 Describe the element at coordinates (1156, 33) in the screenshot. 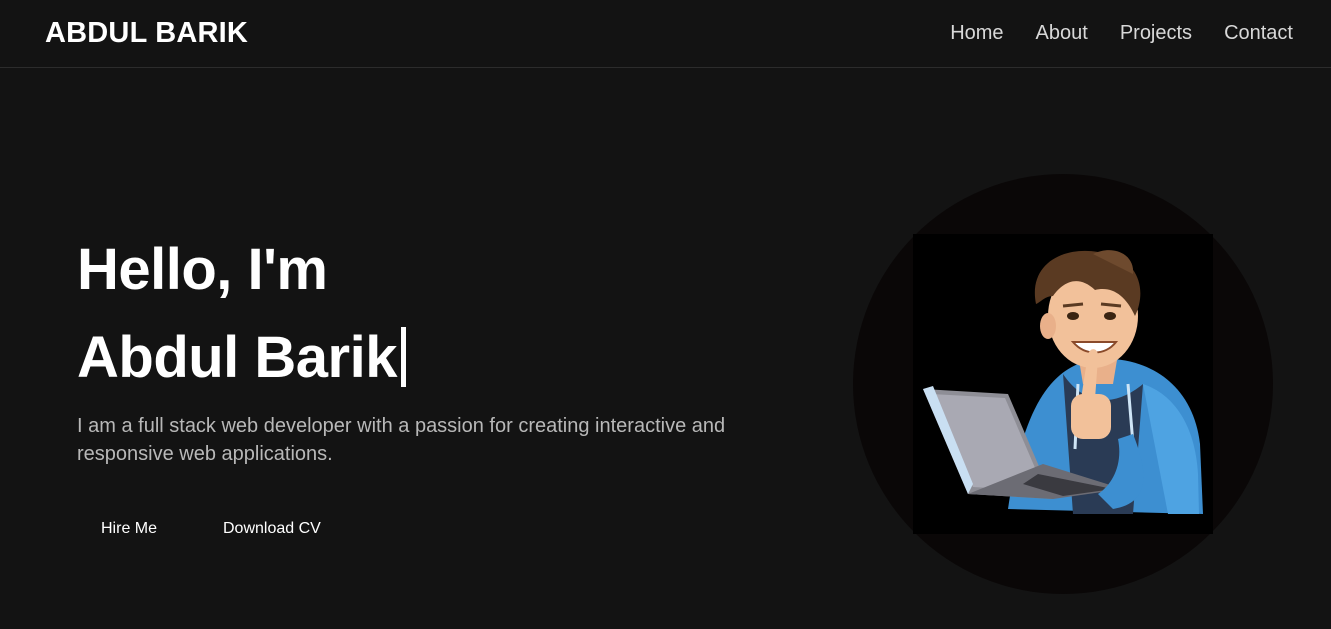

I see `nav-link-projects: Projects` at that location.